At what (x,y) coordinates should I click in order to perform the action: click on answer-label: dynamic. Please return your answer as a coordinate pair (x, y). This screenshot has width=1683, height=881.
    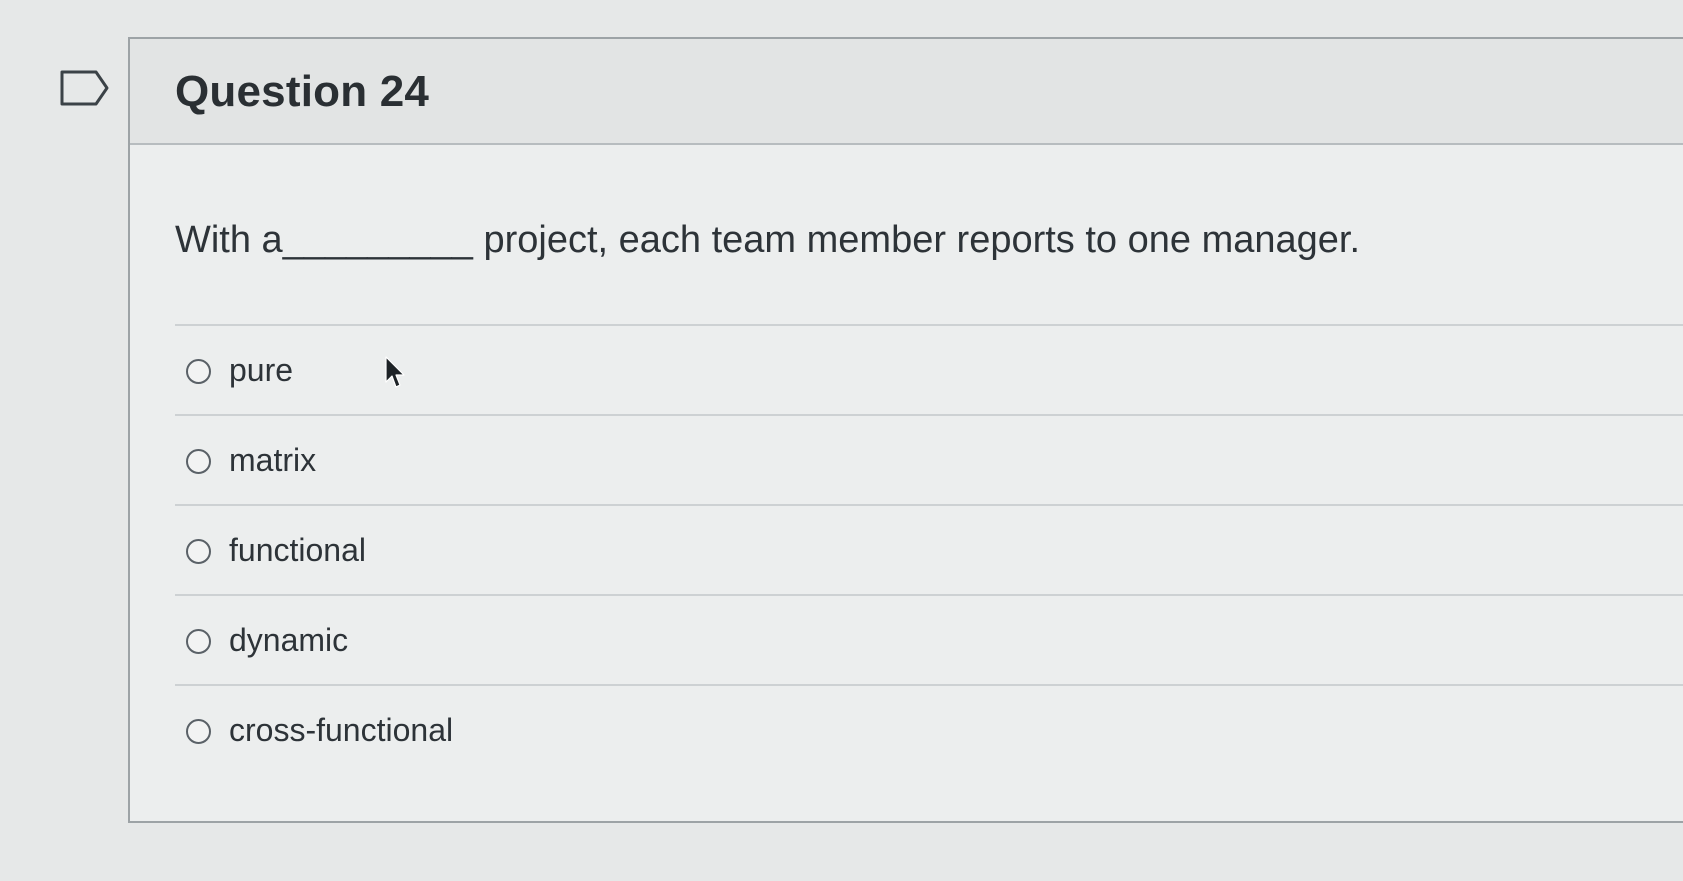
    Looking at the image, I should click on (288, 640).